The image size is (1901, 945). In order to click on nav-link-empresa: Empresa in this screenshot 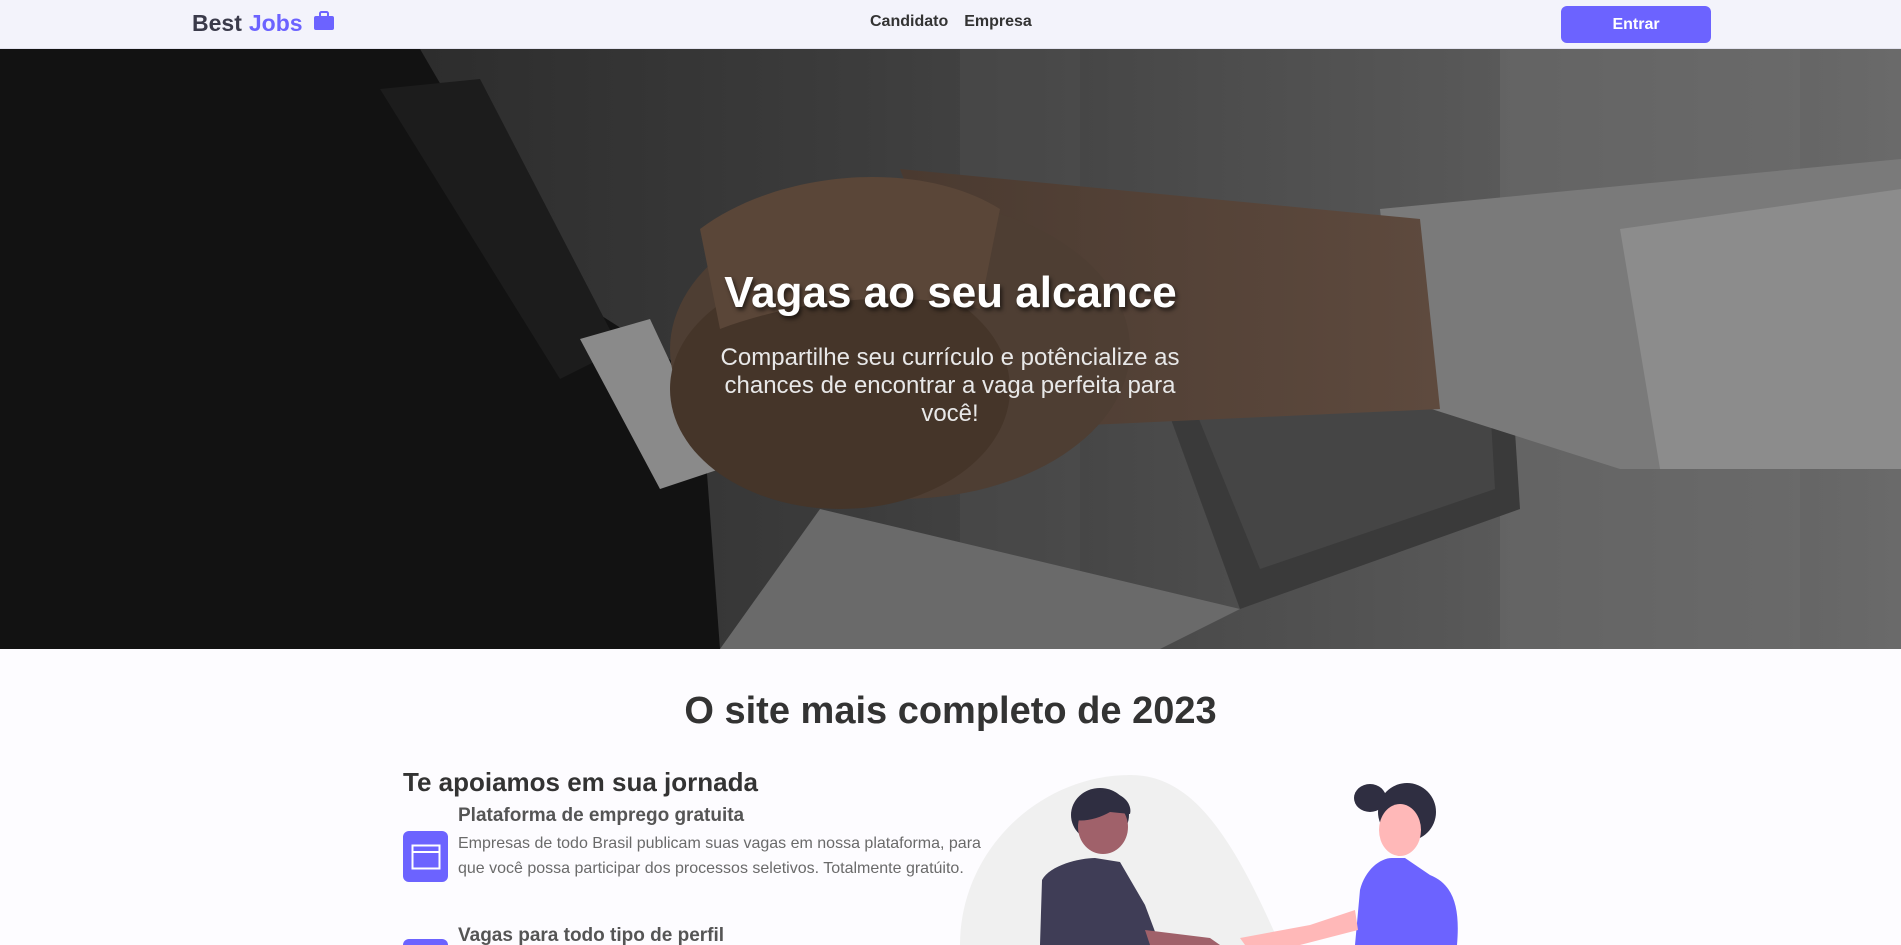, I will do `click(998, 22)`.